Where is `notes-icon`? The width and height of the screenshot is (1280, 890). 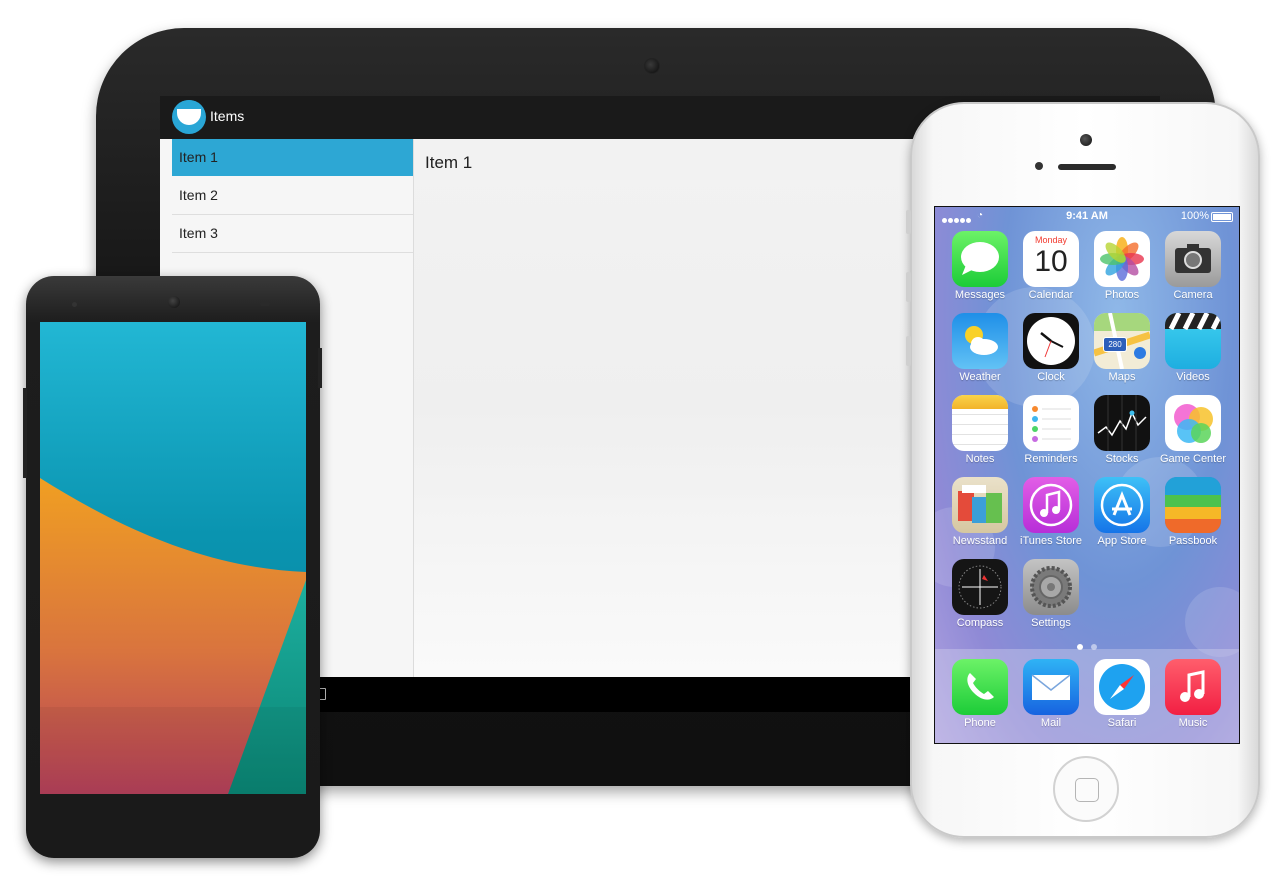 notes-icon is located at coordinates (980, 423).